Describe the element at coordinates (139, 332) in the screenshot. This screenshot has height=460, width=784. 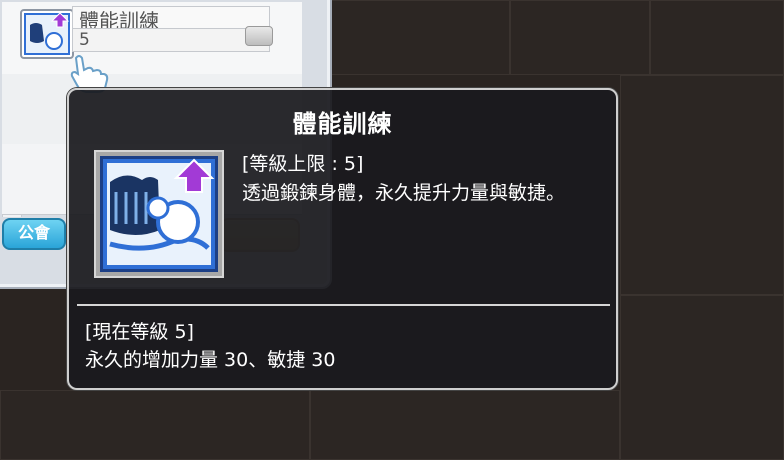
I see `tooltip-current-level: [現在等級 5]` at that location.